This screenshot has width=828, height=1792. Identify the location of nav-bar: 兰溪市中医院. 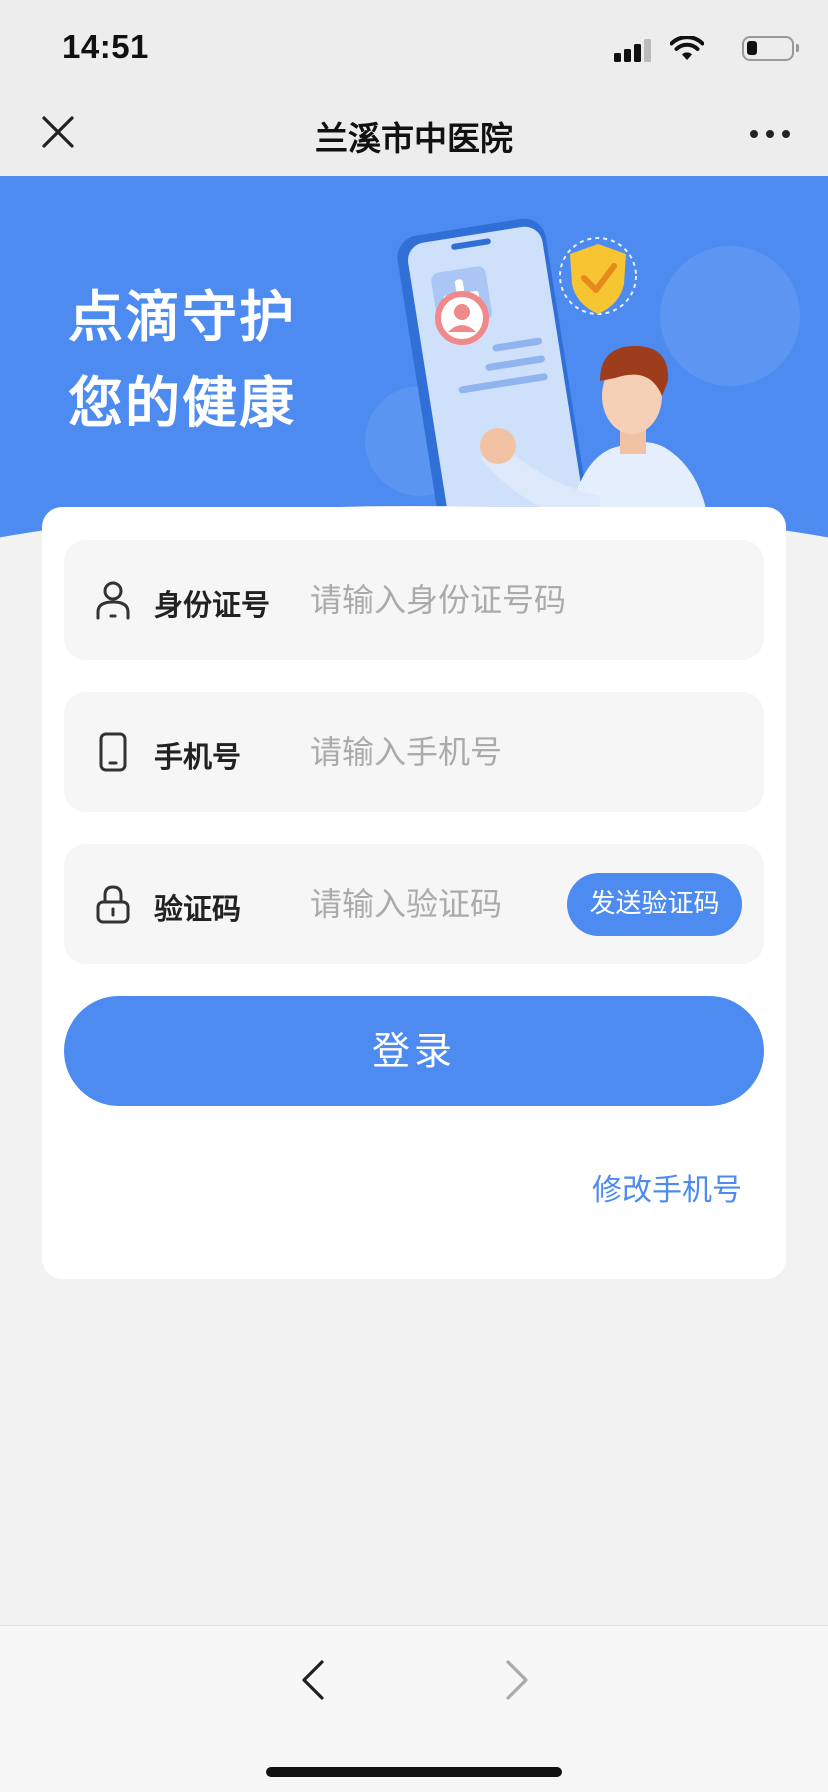
(414, 137).